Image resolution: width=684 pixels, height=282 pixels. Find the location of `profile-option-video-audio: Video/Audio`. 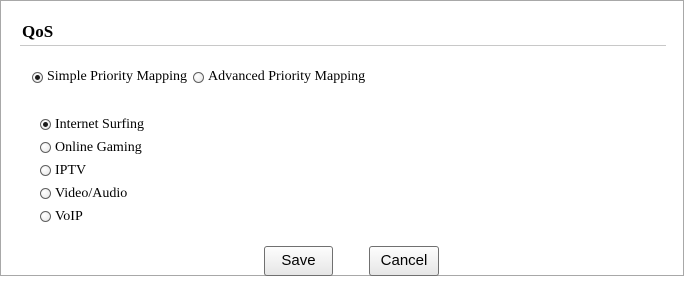

profile-option-video-audio: Video/Audio is located at coordinates (92, 193).